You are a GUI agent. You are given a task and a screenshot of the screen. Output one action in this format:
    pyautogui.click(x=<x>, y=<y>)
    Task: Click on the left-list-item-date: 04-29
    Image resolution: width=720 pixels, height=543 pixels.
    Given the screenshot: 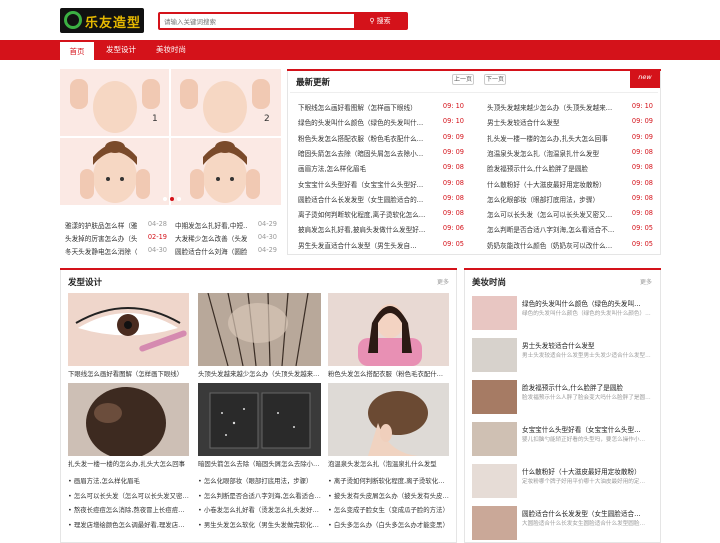 What is the action you would take?
    pyautogui.click(x=267, y=250)
    